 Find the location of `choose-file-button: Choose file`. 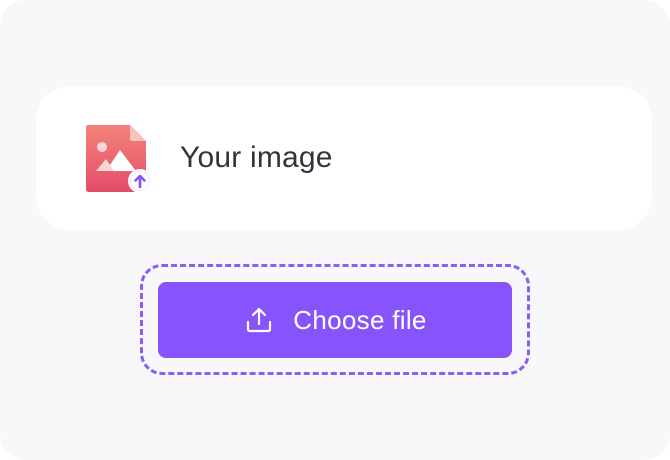

choose-file-button: Choose file is located at coordinates (335, 320).